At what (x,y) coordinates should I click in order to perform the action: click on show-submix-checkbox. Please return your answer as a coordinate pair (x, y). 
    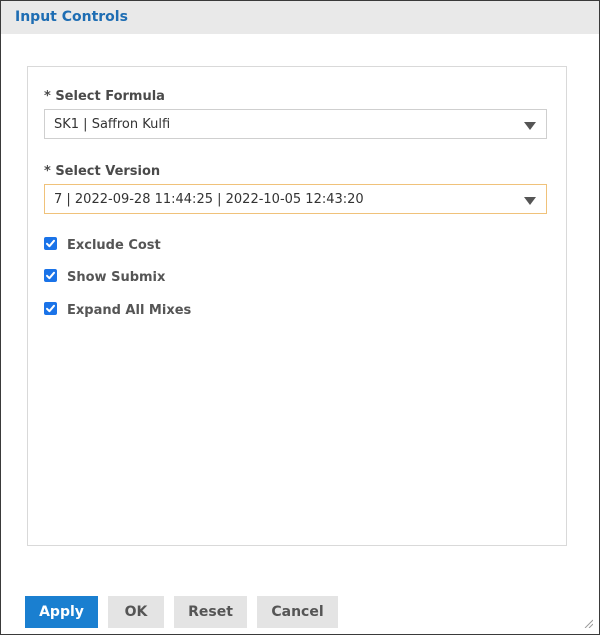
    Looking at the image, I should click on (50, 275).